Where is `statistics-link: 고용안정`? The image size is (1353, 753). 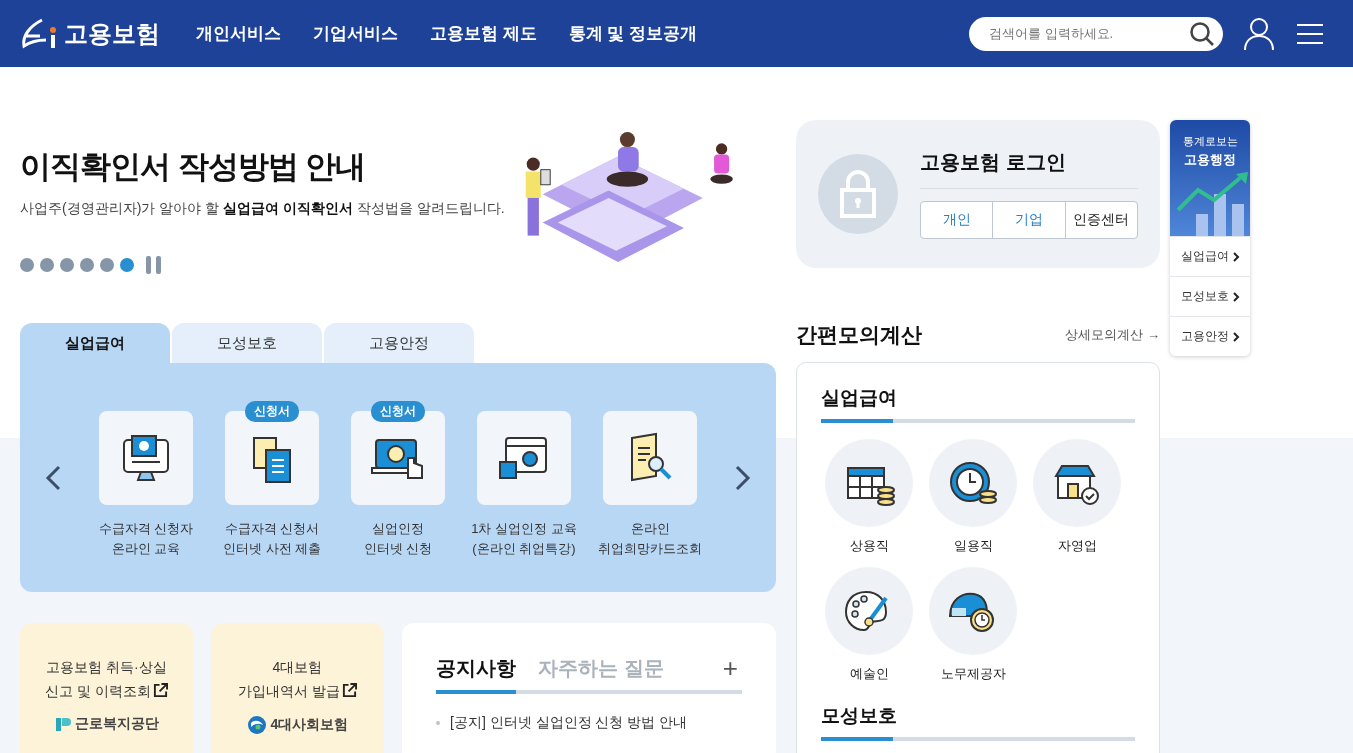 statistics-link: 고용안정 is located at coordinates (1210, 336).